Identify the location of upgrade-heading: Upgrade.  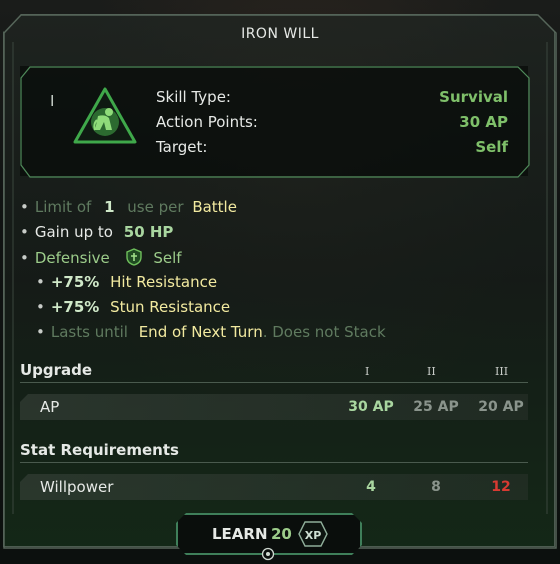
(56, 370).